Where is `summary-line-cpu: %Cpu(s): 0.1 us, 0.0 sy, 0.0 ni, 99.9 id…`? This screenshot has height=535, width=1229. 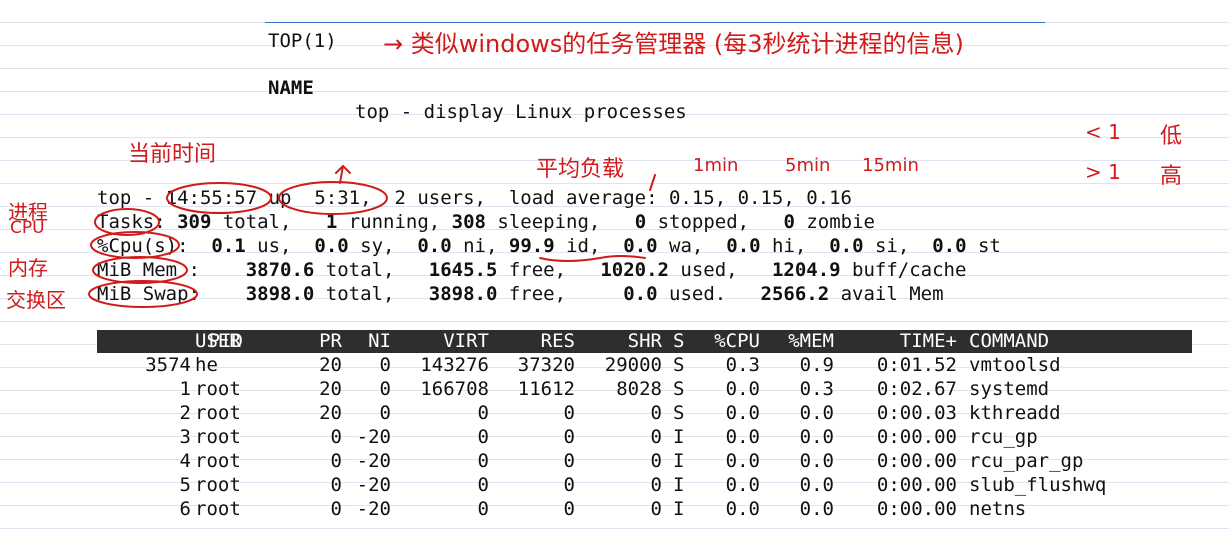
summary-line-cpu: %Cpu(s): 0.1 us, 0.0 sy, 0.0 ni, 99.9 id… is located at coordinates (549, 246).